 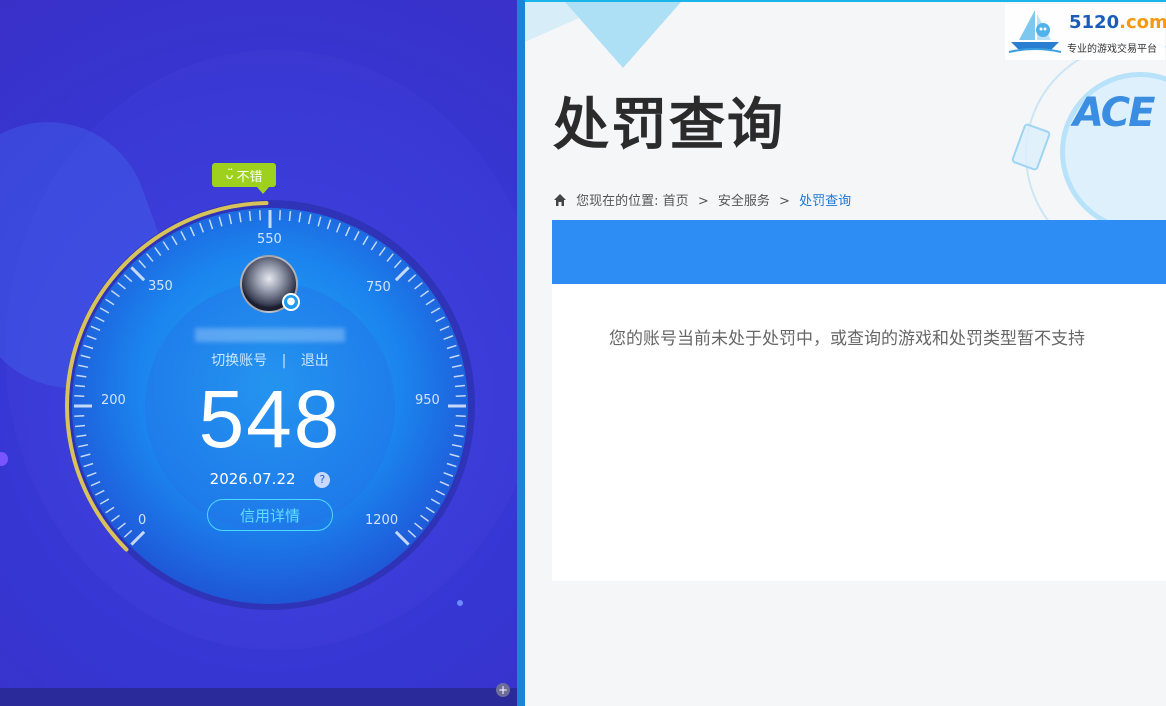 I want to click on gauge-label-1200: 1200, so click(x=382, y=520).